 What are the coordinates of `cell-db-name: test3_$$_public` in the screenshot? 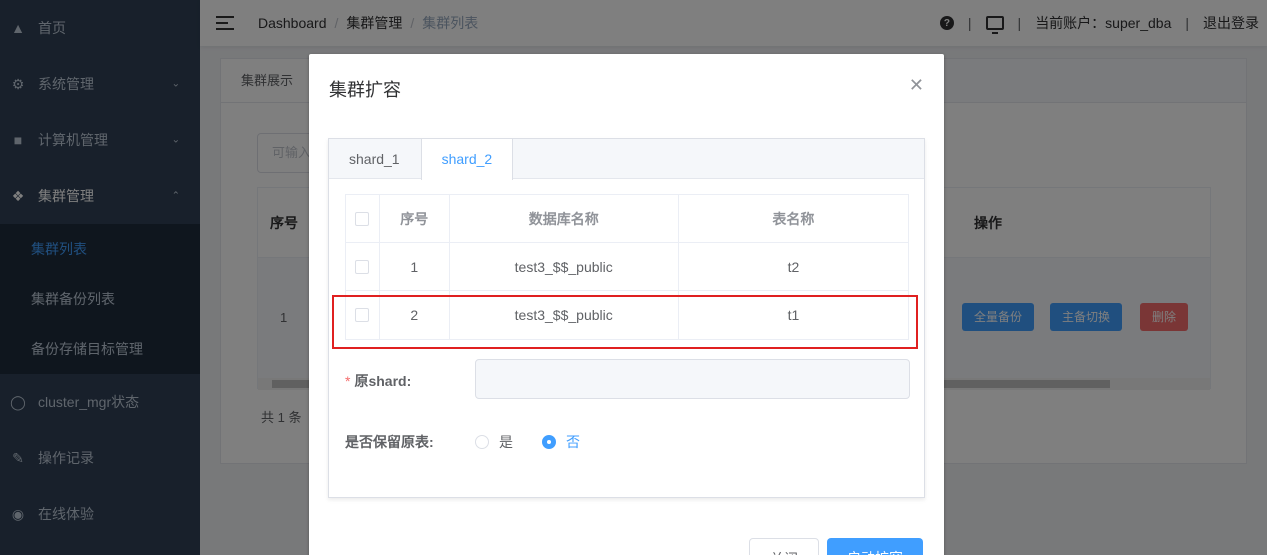 It's located at (564, 266).